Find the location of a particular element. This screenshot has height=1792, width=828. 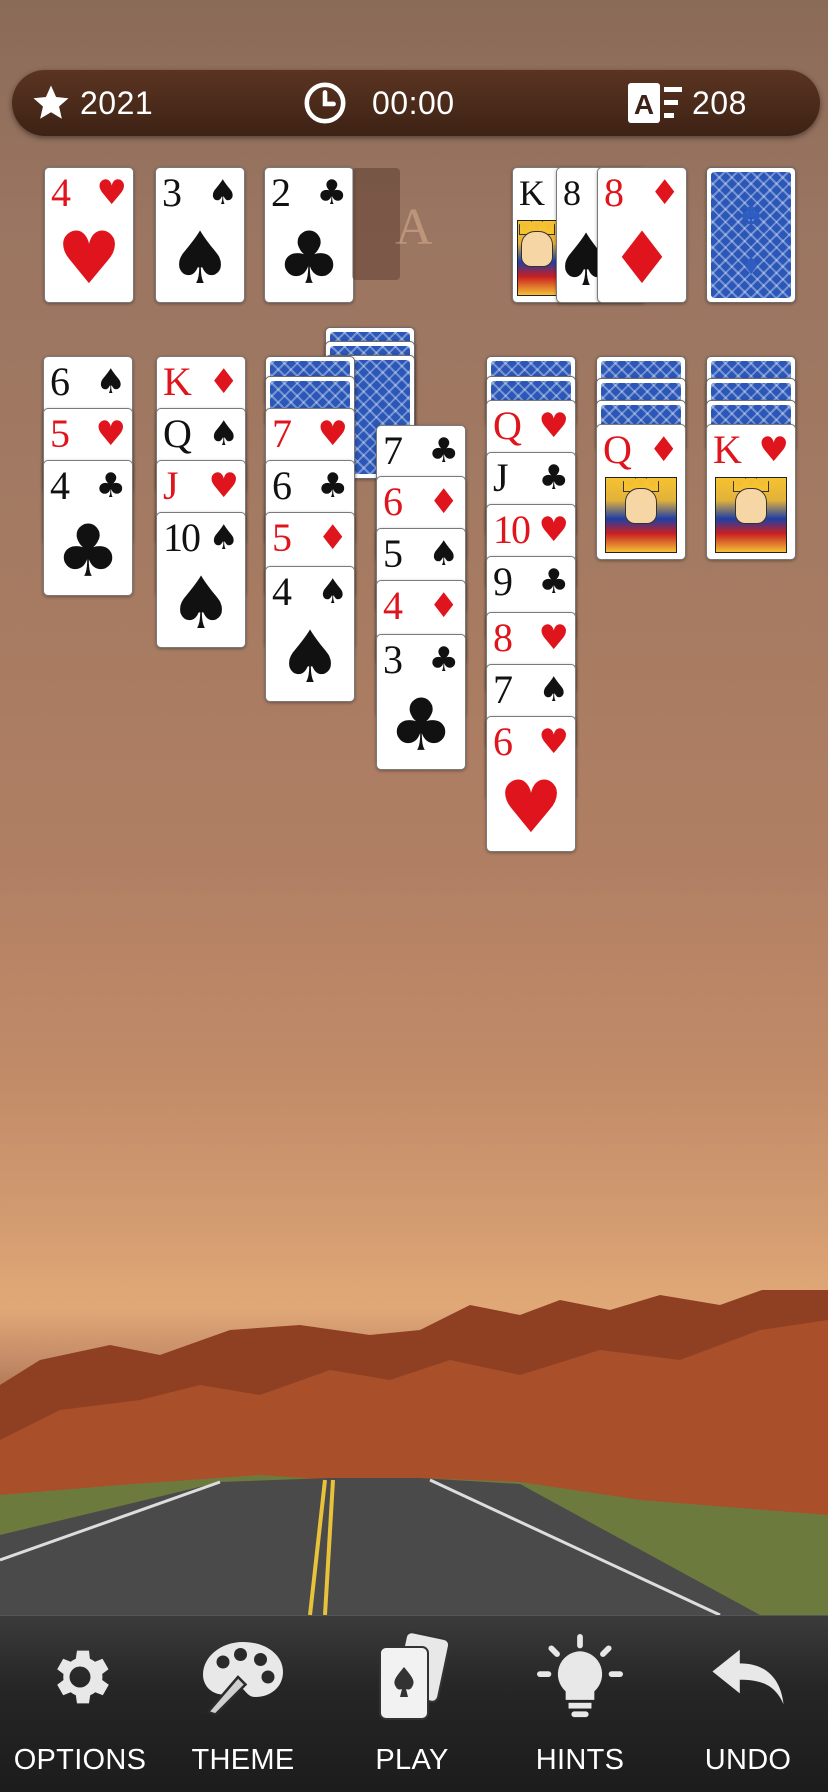

tableau-card: Q ♦ is located at coordinates (641, 492).